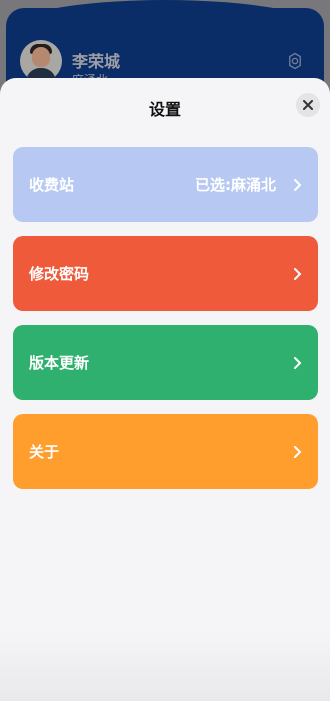 The width and height of the screenshot is (330, 701). What do you see at coordinates (165, 184) in the screenshot?
I see `toll-station-item: 收费站 已选:麻涌北` at bounding box center [165, 184].